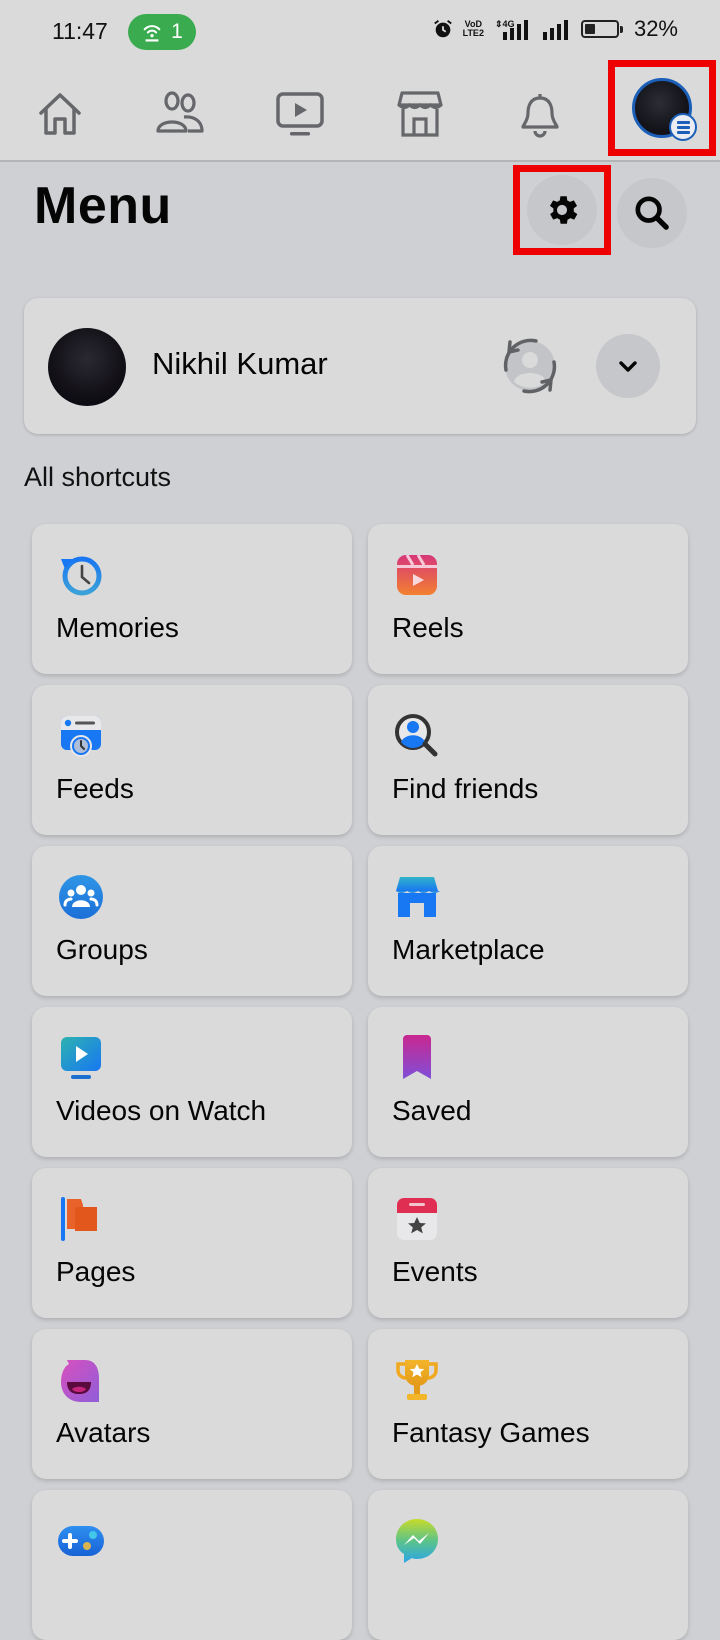 Image resolution: width=720 pixels, height=1640 pixels. What do you see at coordinates (511, 29) in the screenshot?
I see `signal-4g-icon: ⇕4G` at bounding box center [511, 29].